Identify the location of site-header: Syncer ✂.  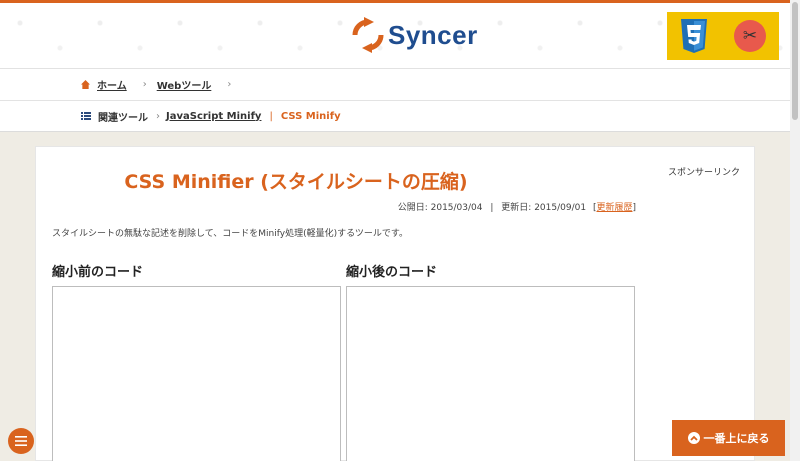
(395, 36).